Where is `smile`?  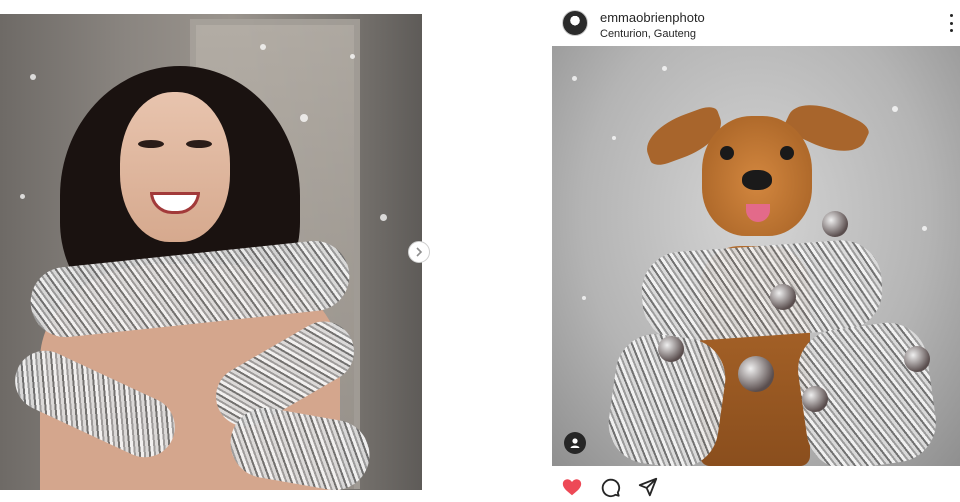 smile is located at coordinates (175, 203).